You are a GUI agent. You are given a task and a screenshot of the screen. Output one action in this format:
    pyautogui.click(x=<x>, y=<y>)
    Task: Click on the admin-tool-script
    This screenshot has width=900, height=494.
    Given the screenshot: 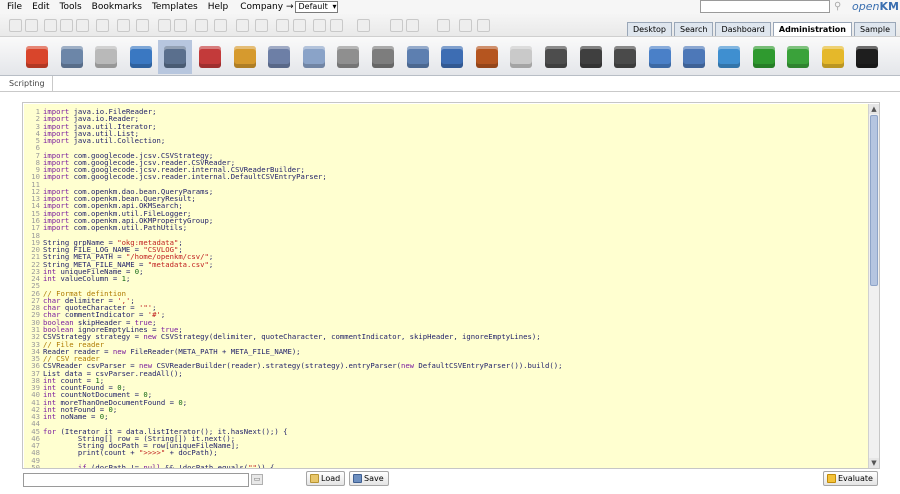 What is the action you would take?
    pyautogui.click(x=175, y=57)
    